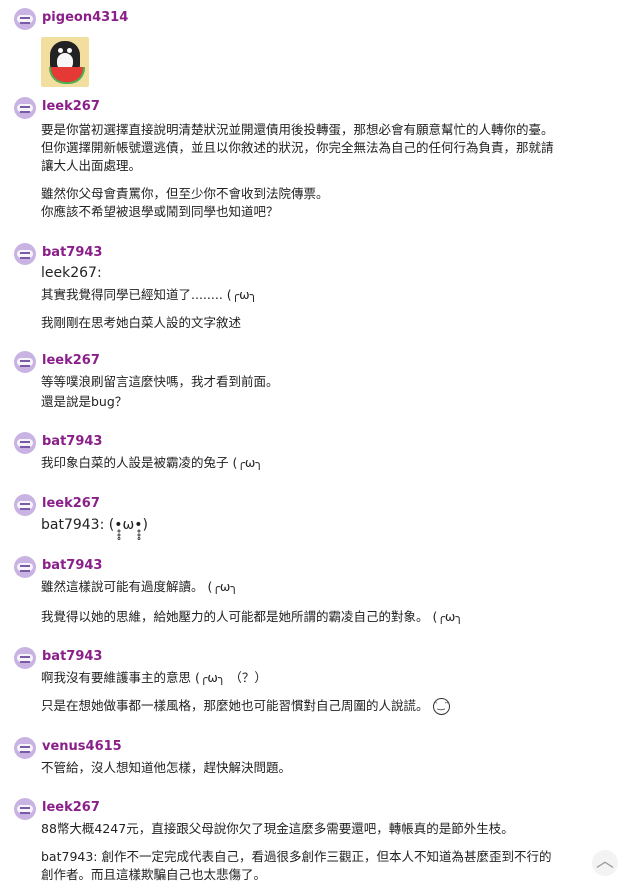 This screenshot has width=628, height=894. Describe the element at coordinates (91, 165) in the screenshot. I see `comment-text: 讓大人出面處理。` at that location.